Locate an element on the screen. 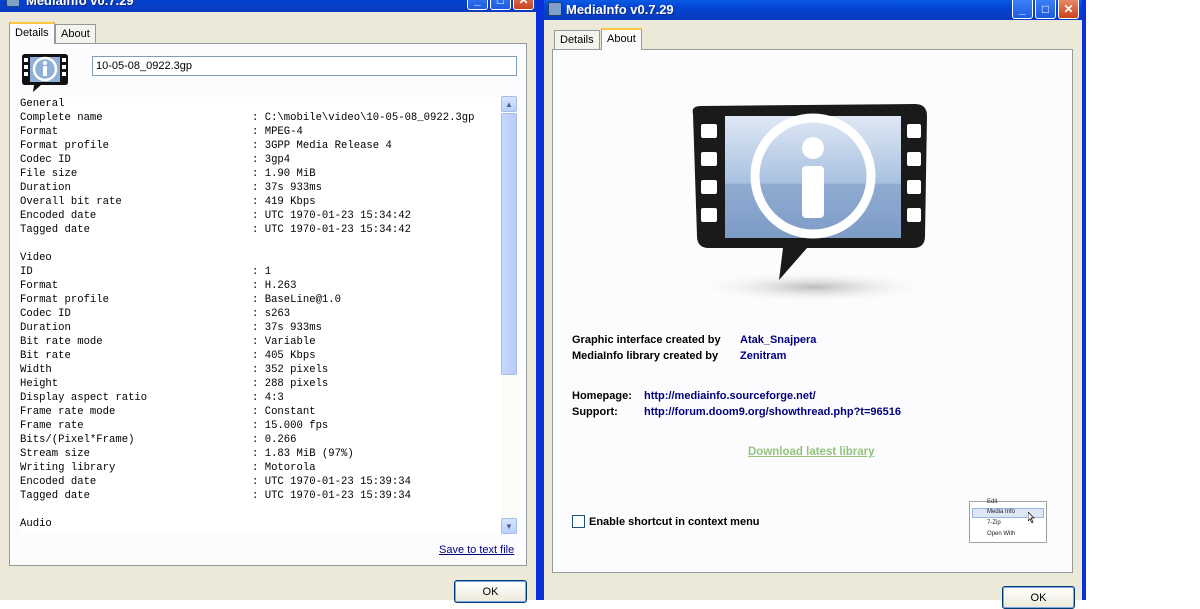  report-value: : Variable is located at coordinates (284, 342).